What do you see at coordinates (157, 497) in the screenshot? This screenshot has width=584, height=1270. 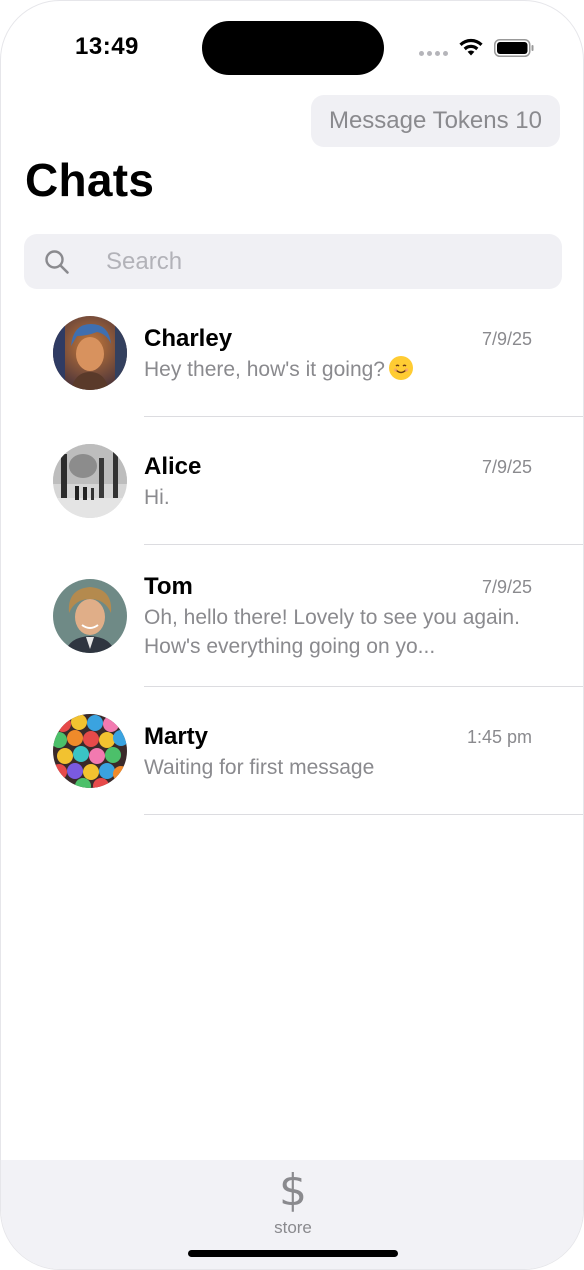 I see `chat-preview: Hi.` at bounding box center [157, 497].